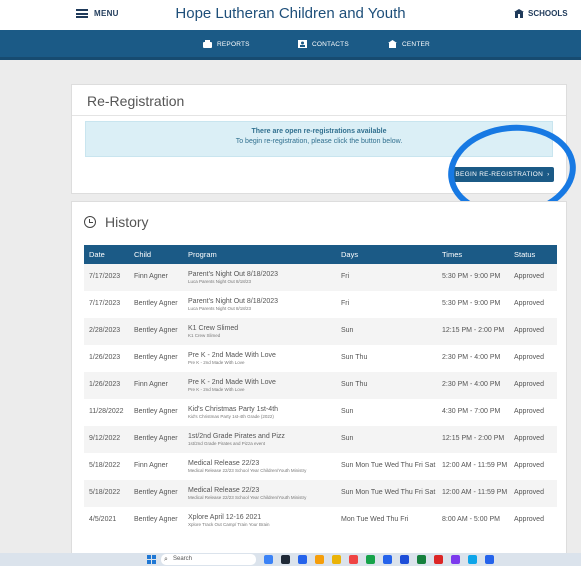 Image resolution: width=581 pixels, height=566 pixels. What do you see at coordinates (330, 44) in the screenshot?
I see `nav-contacts-label: CONTACTS` at bounding box center [330, 44].